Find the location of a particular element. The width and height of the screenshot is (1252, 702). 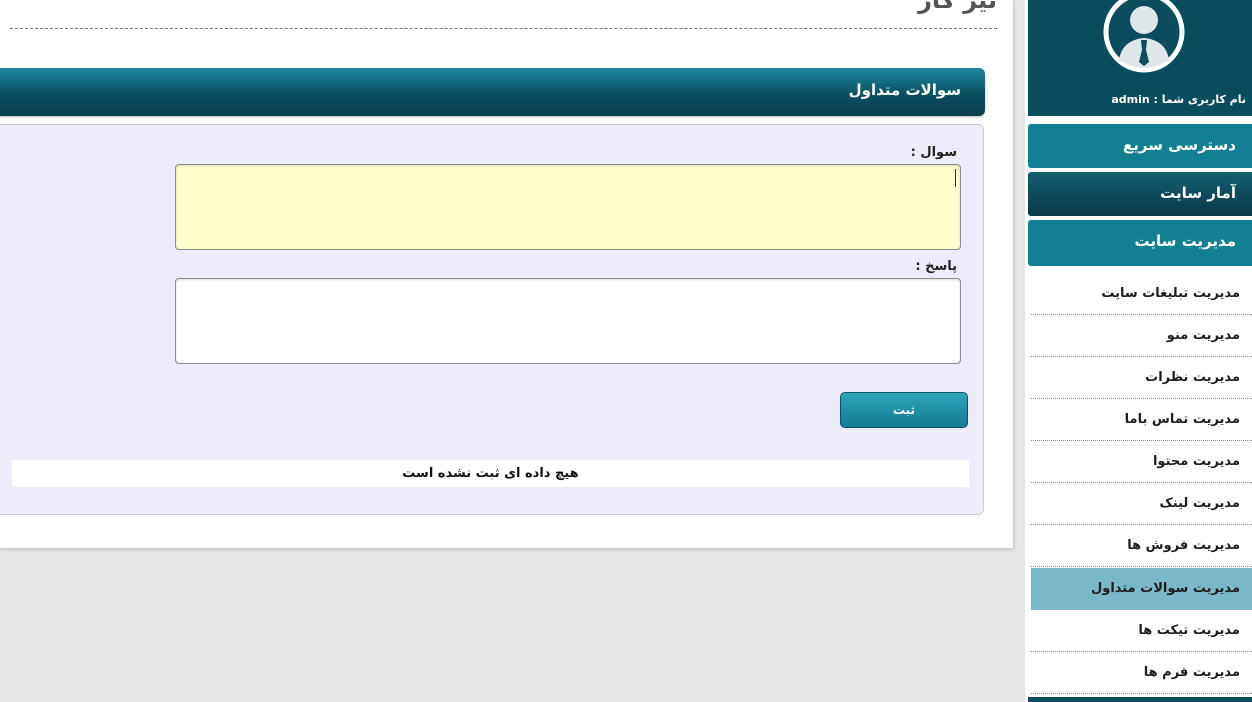

answer-textarea is located at coordinates (568, 321).